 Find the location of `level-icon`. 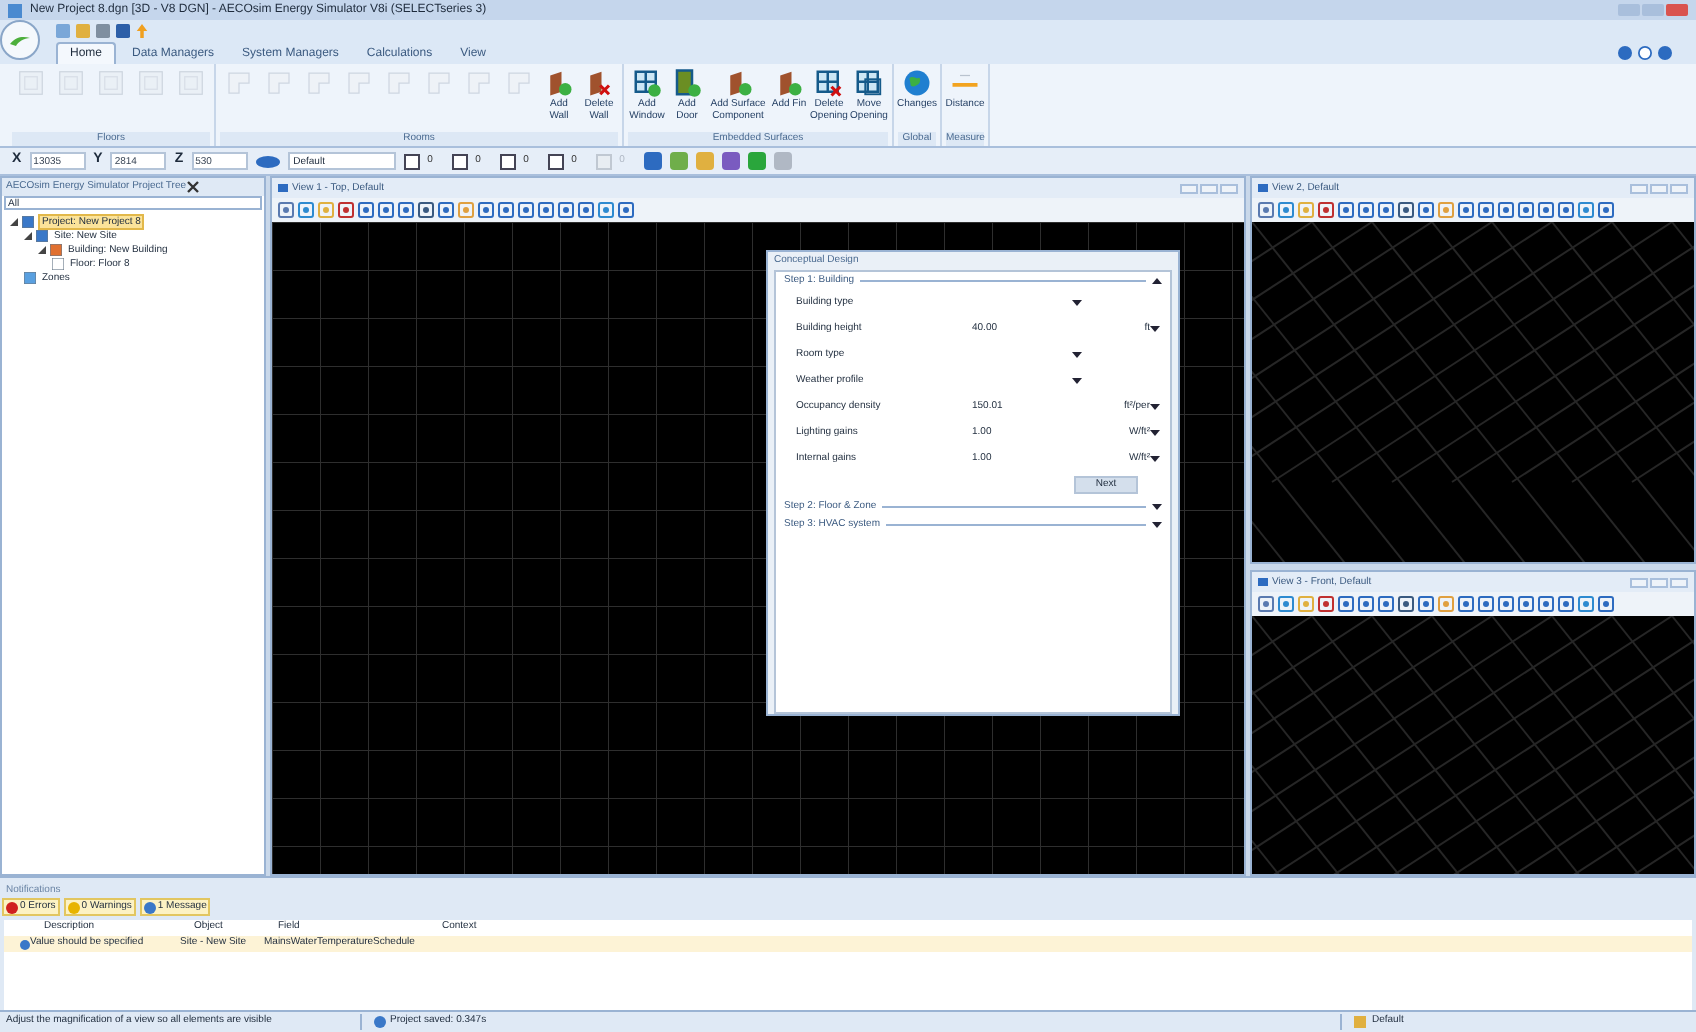

level-icon is located at coordinates (267, 161).